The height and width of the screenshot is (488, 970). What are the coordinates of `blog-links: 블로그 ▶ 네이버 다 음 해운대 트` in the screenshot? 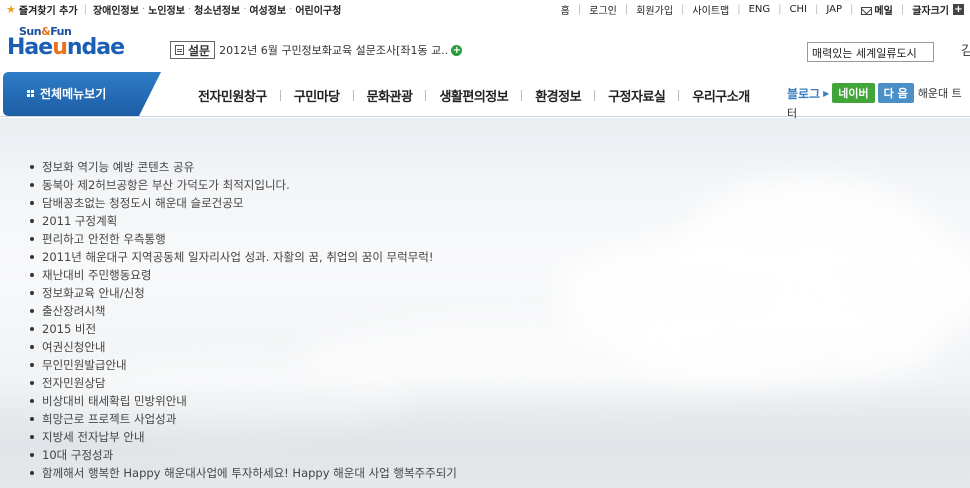 It's located at (874, 93).